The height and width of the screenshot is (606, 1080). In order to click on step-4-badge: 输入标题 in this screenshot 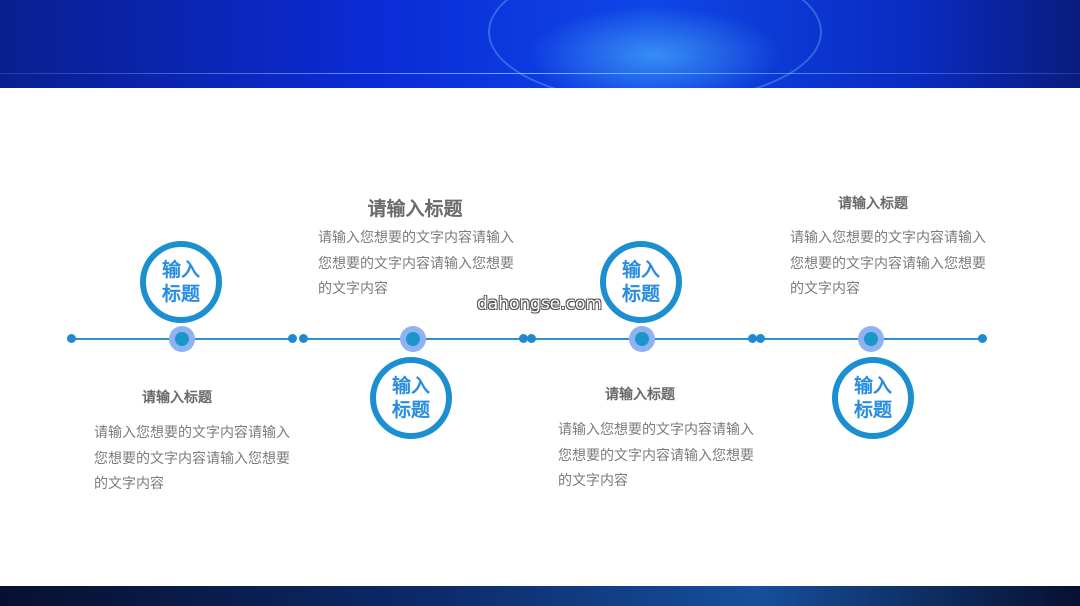, I will do `click(873, 398)`.